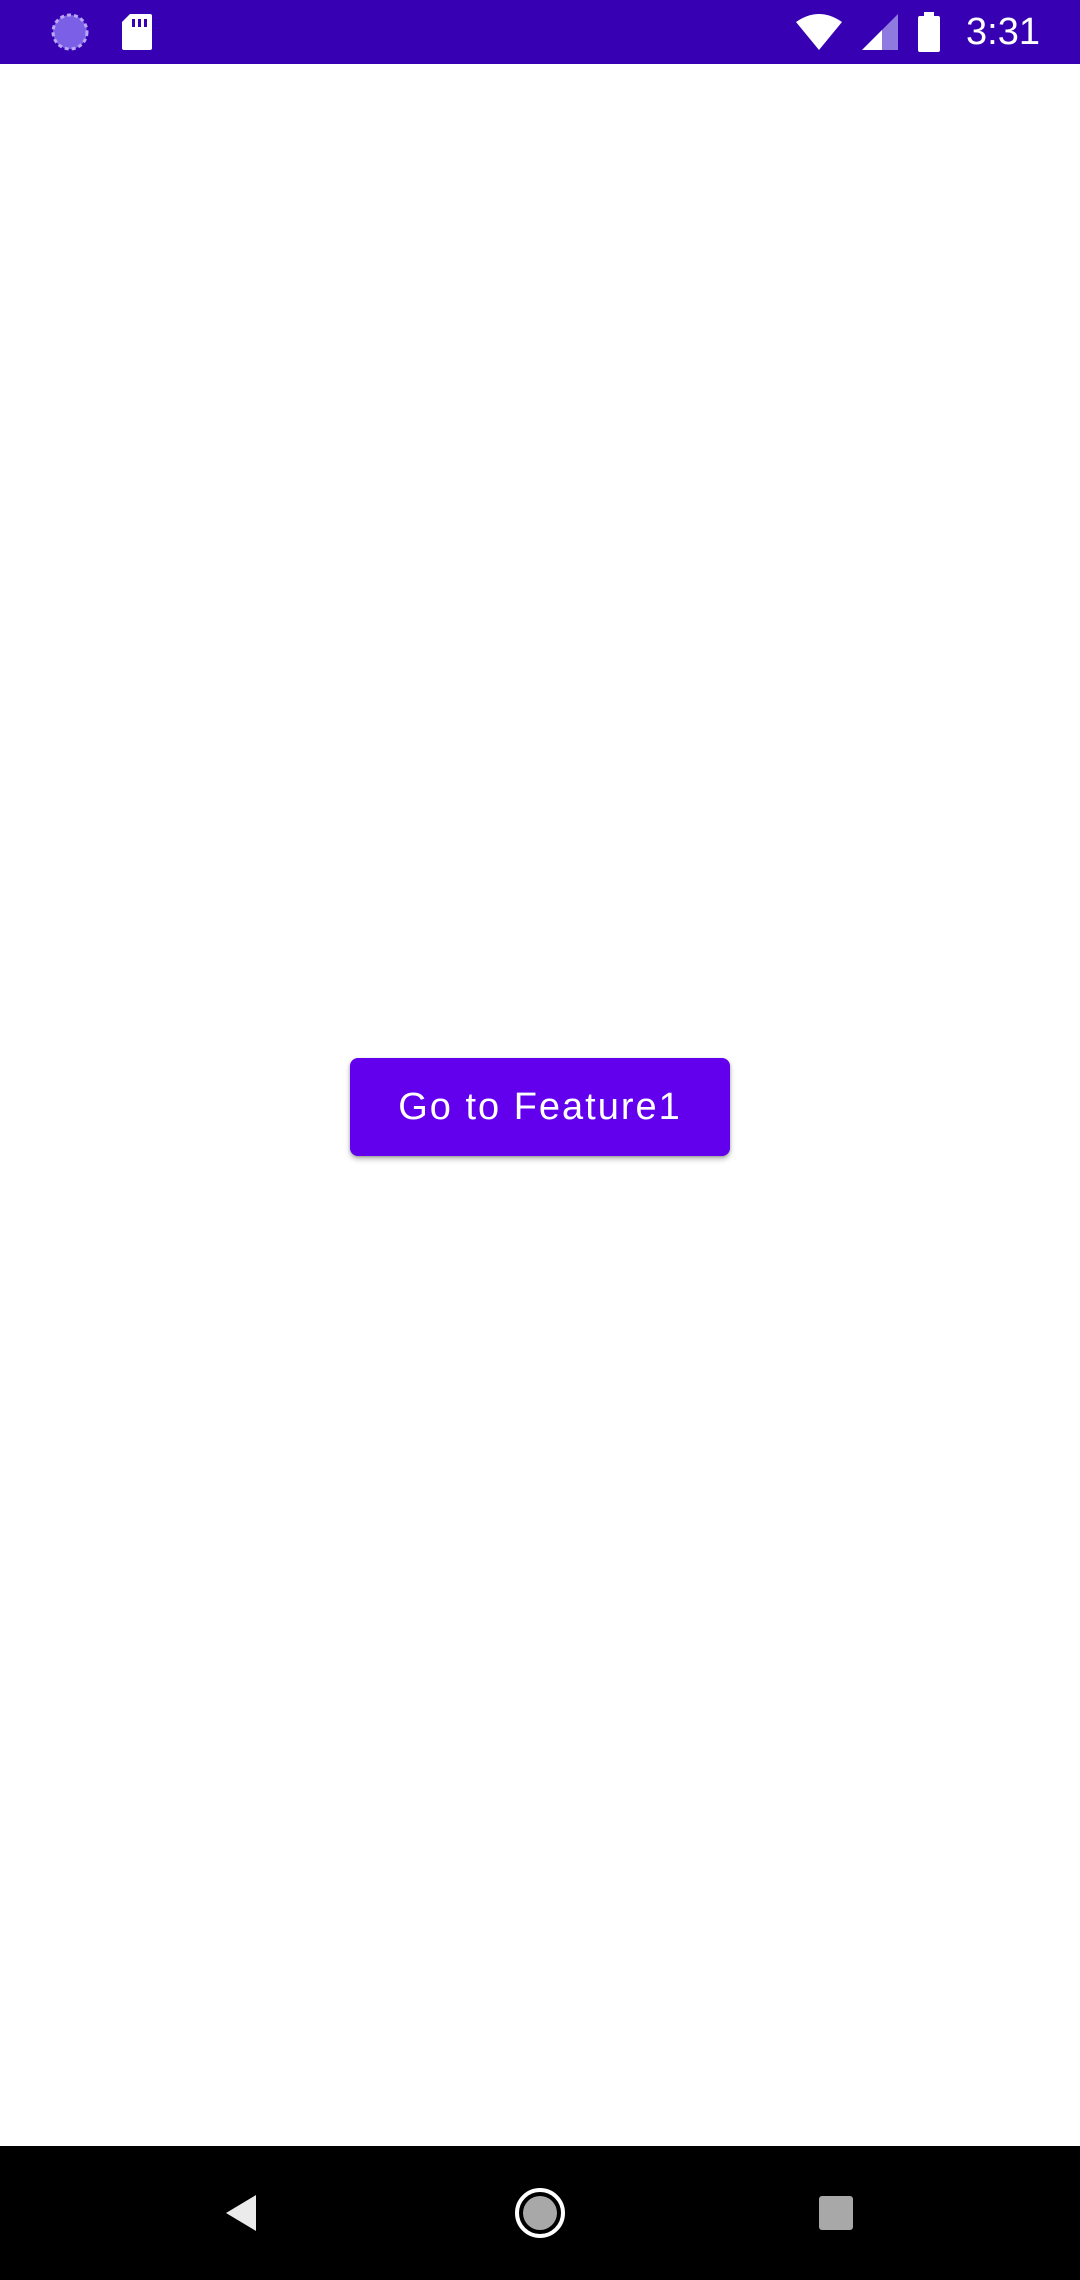 The width and height of the screenshot is (1080, 2280). I want to click on back-icon, so click(242, 2213).